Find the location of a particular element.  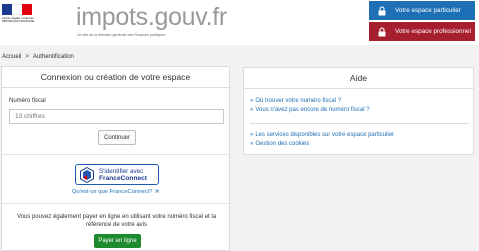

fiscal-number-label: Numéro fiscal is located at coordinates (27, 101).